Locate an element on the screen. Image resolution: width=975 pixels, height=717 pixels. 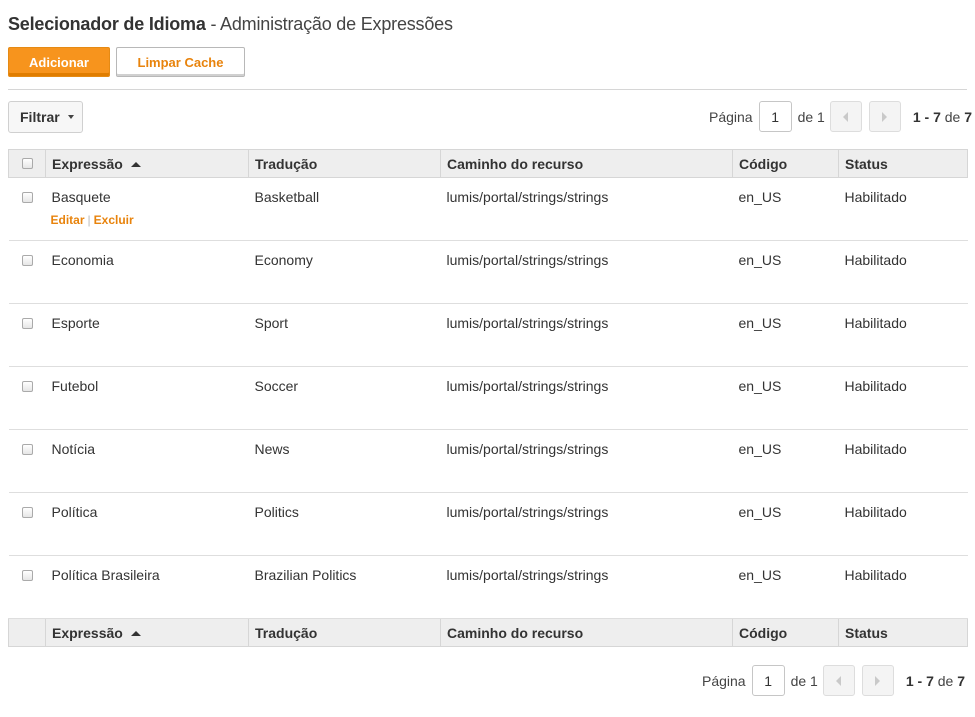
cell-expressao: Basquete Editar | Excluir is located at coordinates (147, 209).